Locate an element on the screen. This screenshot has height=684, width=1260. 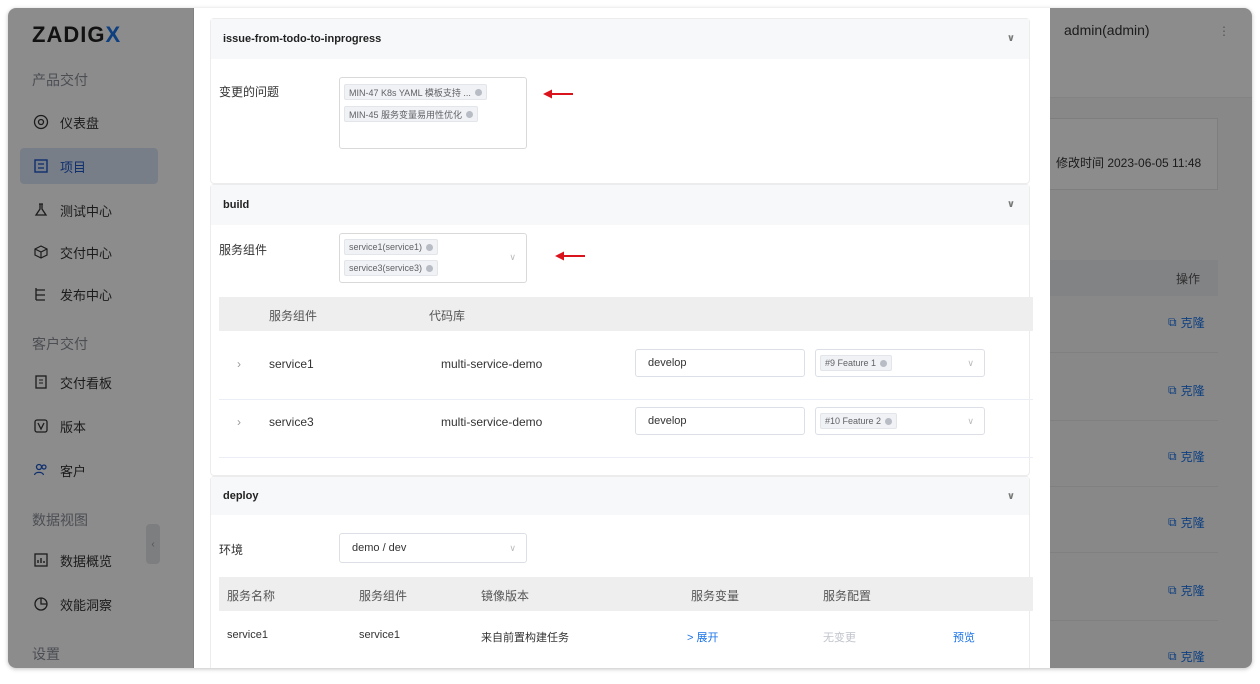
env-select: demo / dev ∨ is located at coordinates (433, 548).